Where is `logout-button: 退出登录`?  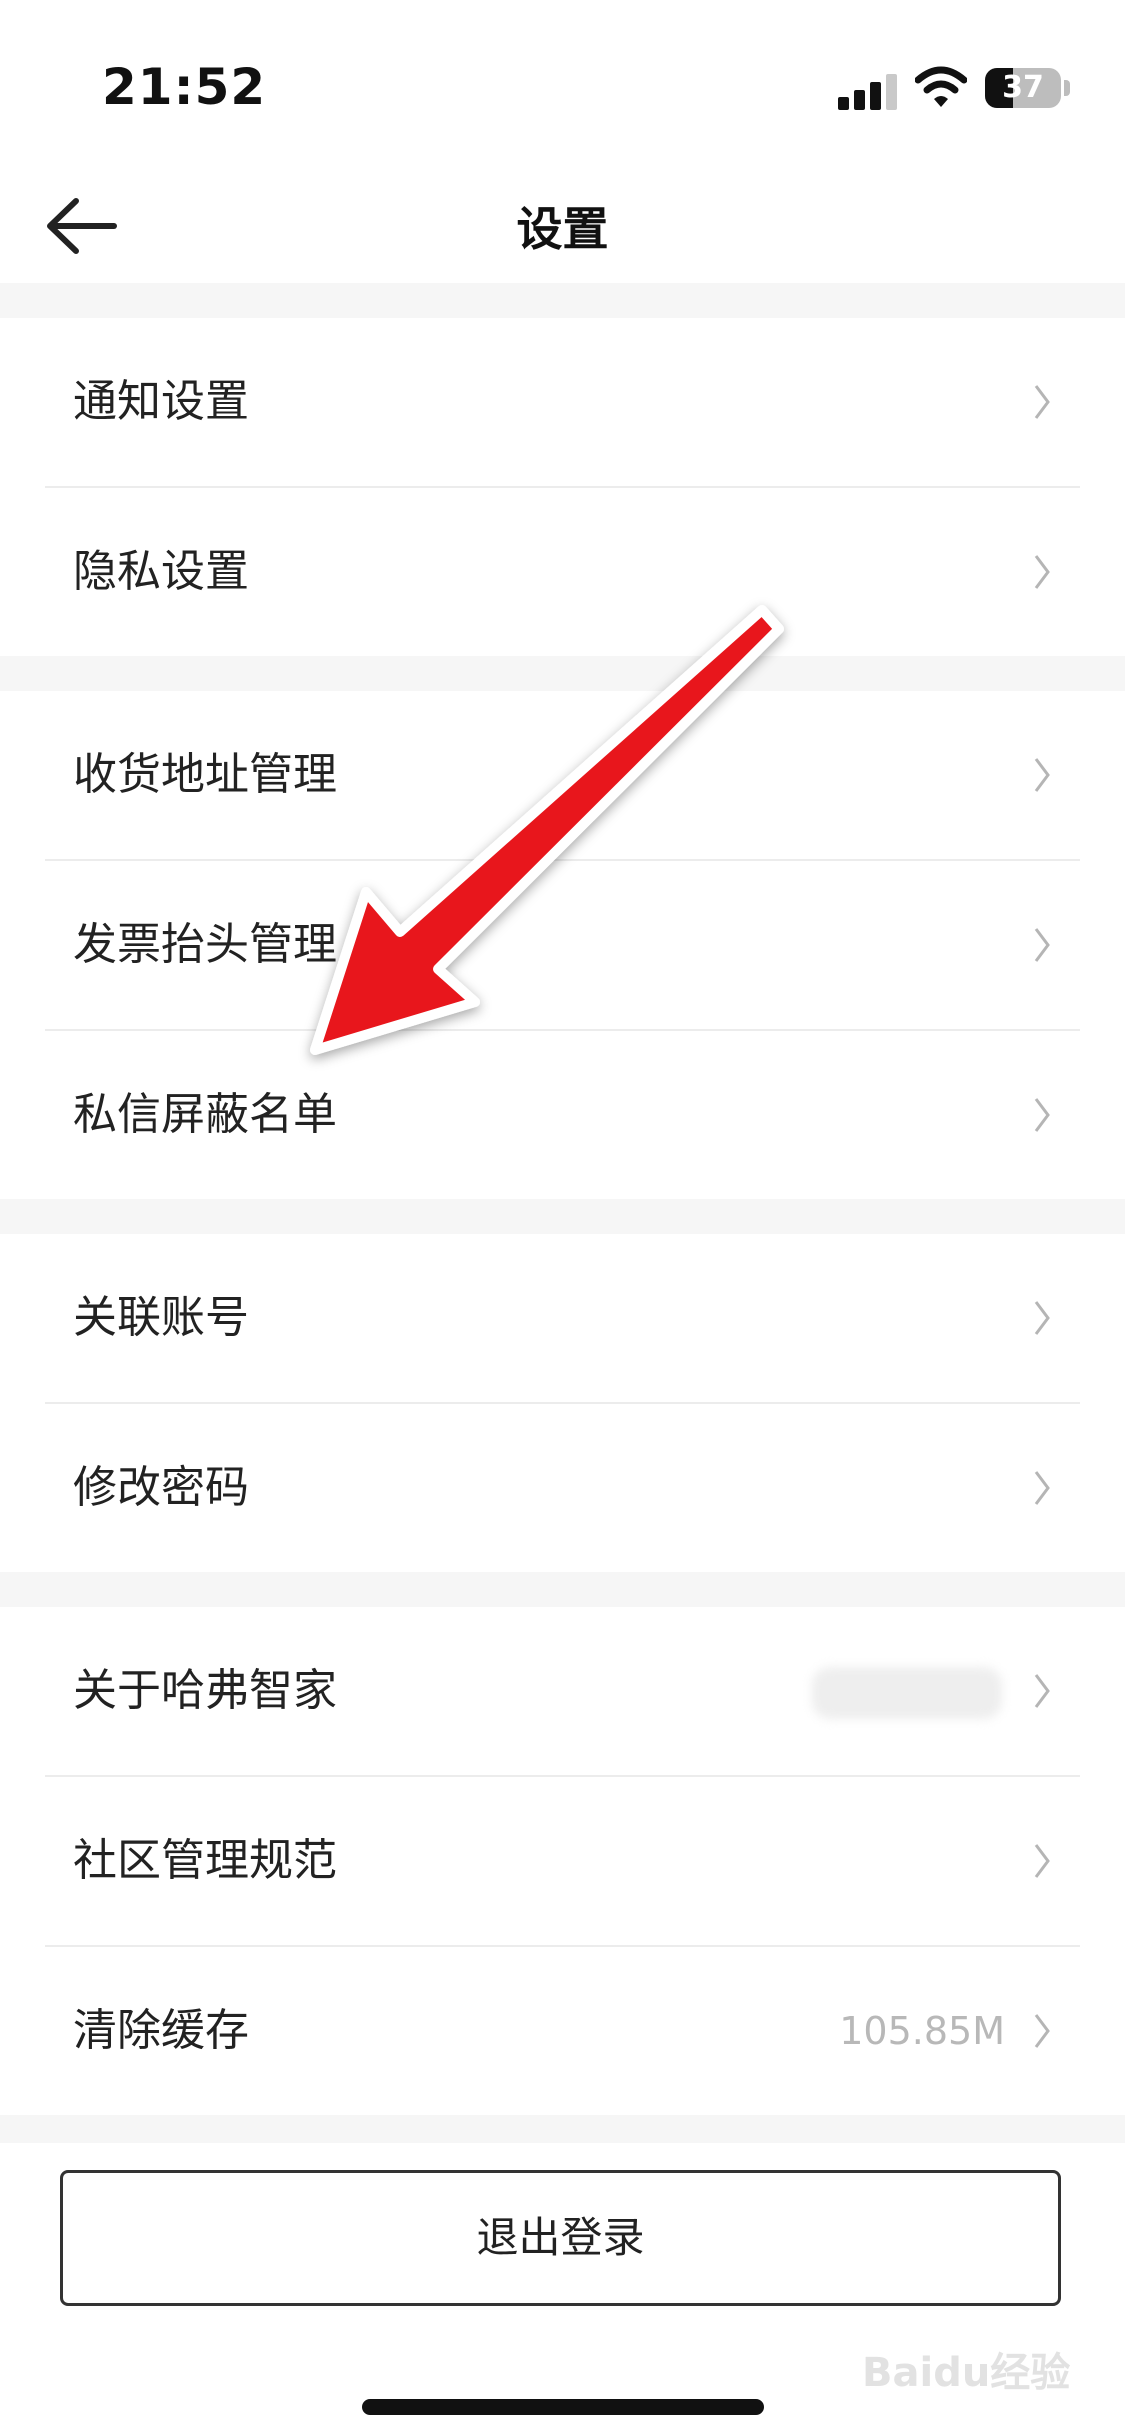 logout-button: 退出登录 is located at coordinates (560, 2238).